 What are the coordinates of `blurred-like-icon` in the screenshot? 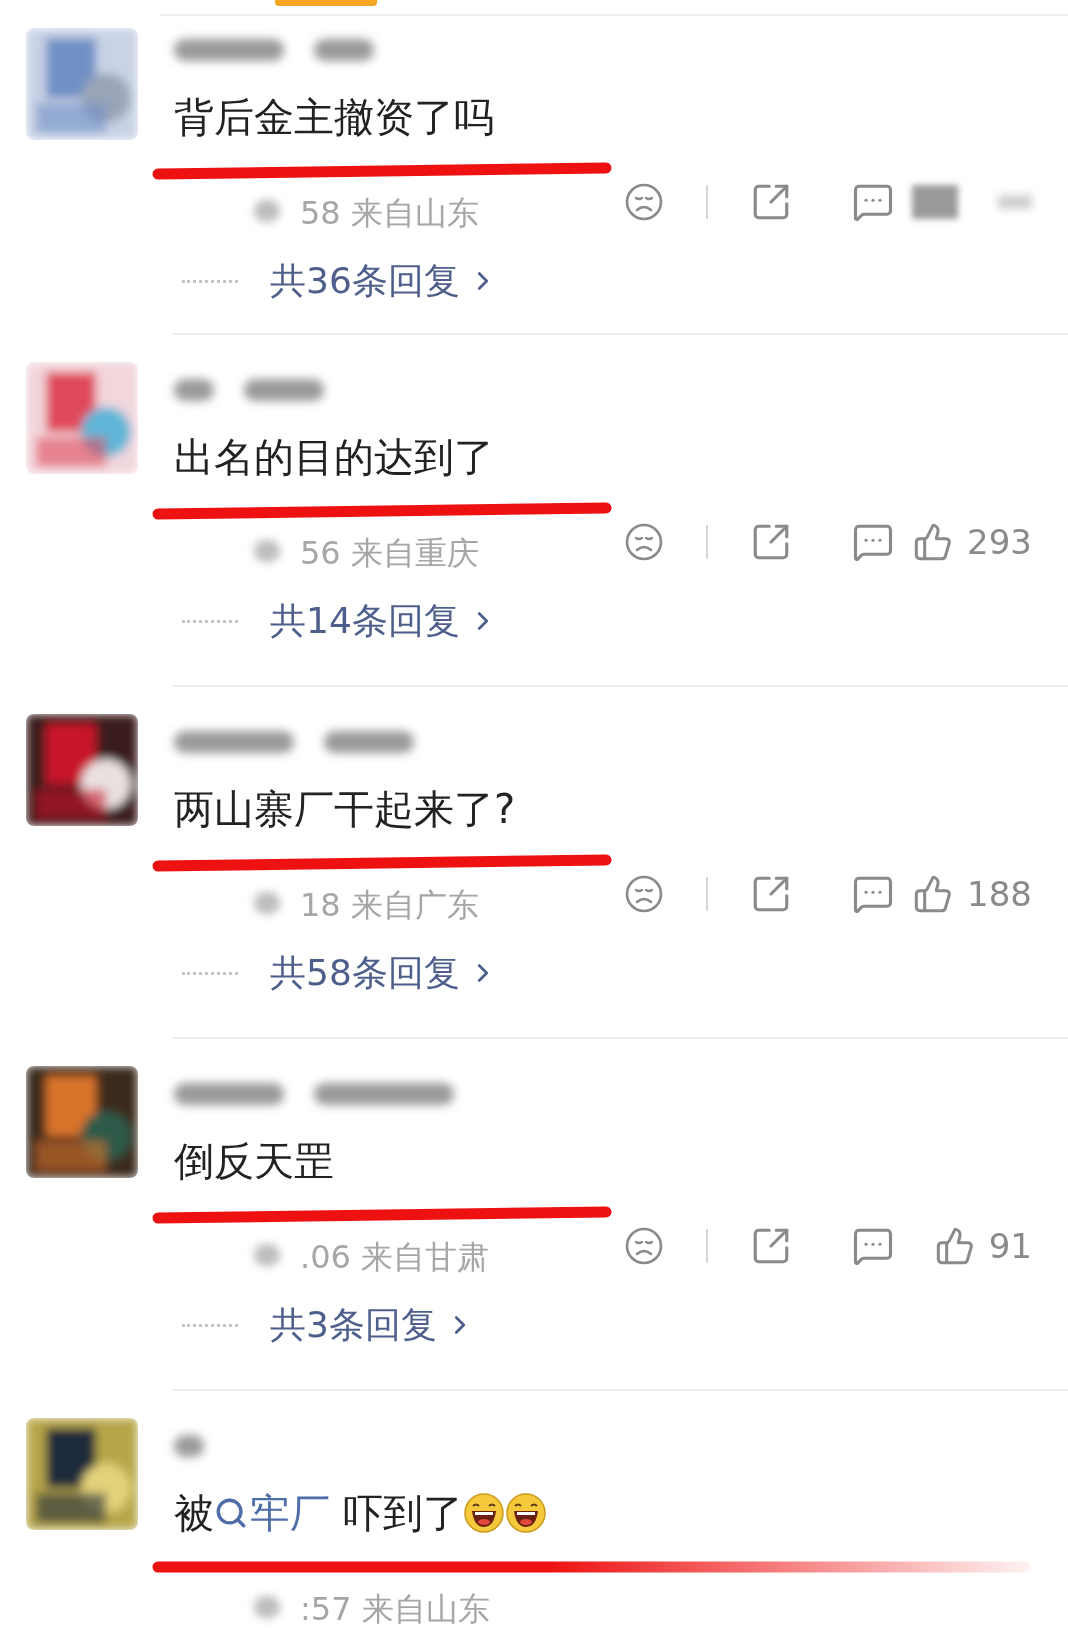 It's located at (935, 202).